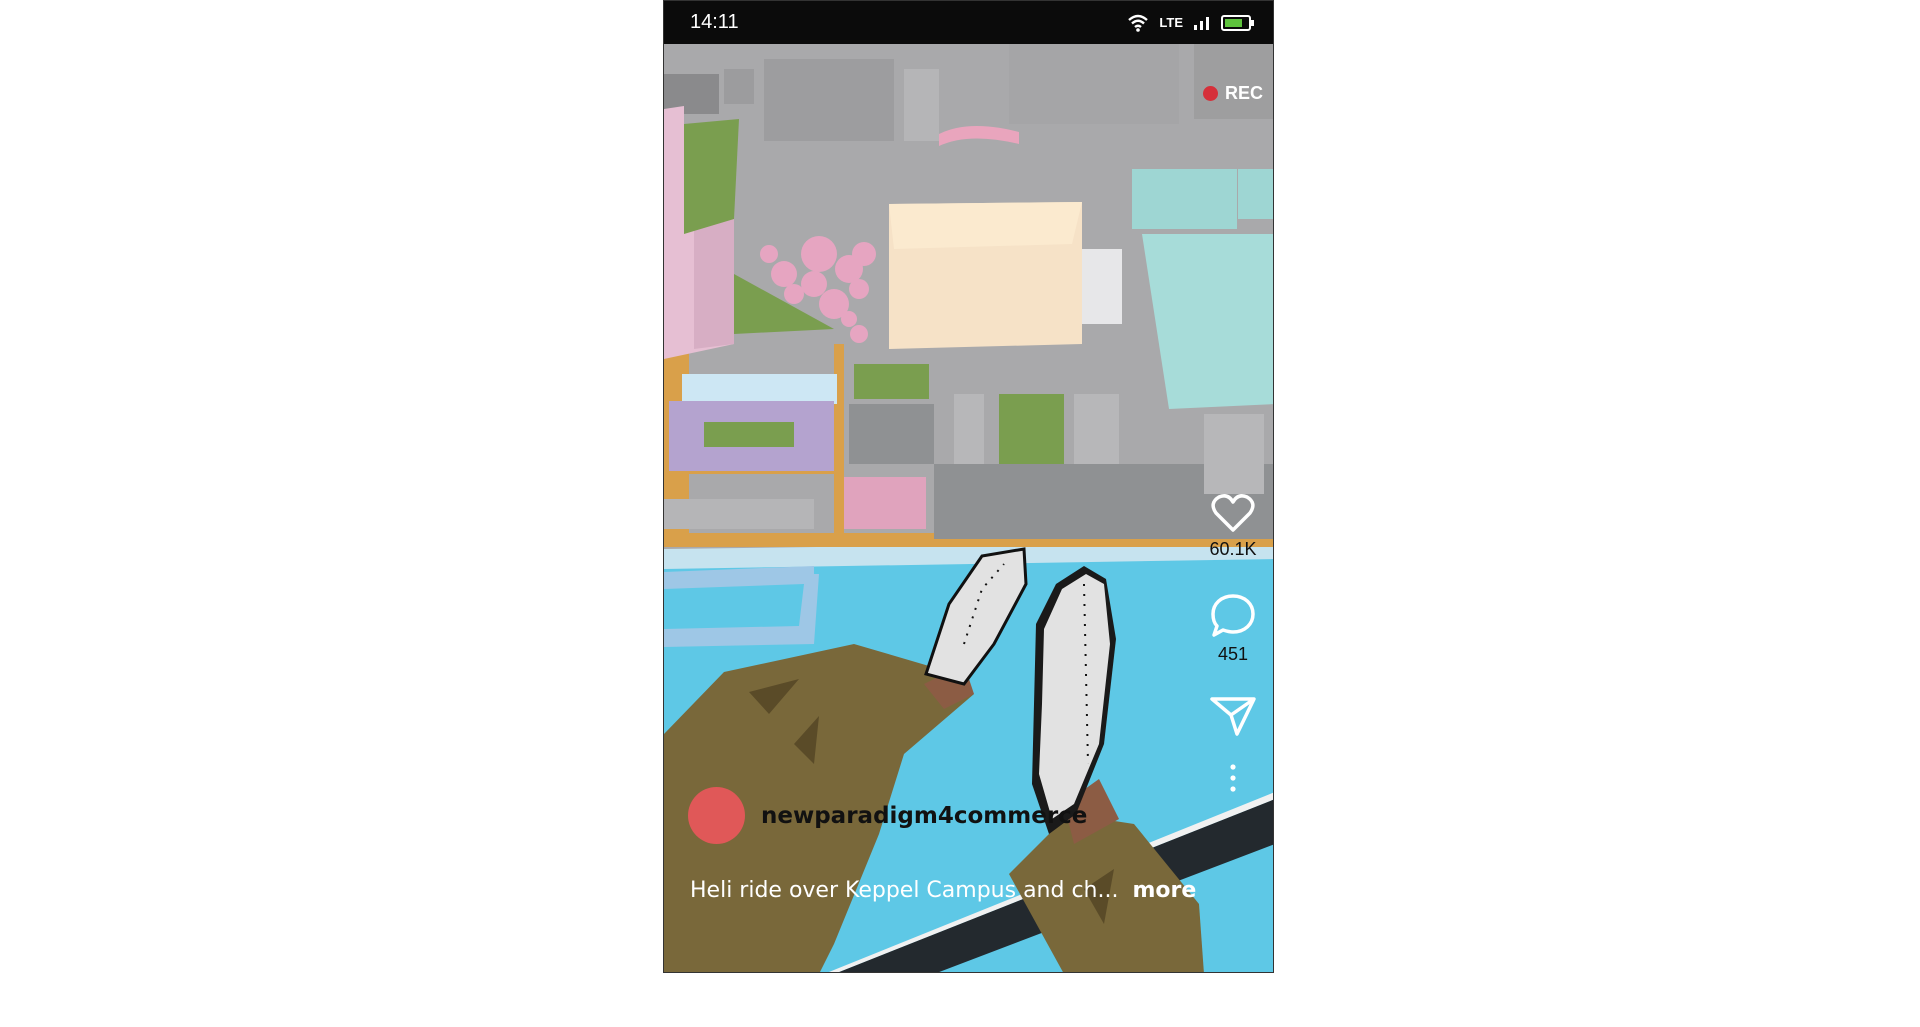  I want to click on send-icon, so click(1233, 716).